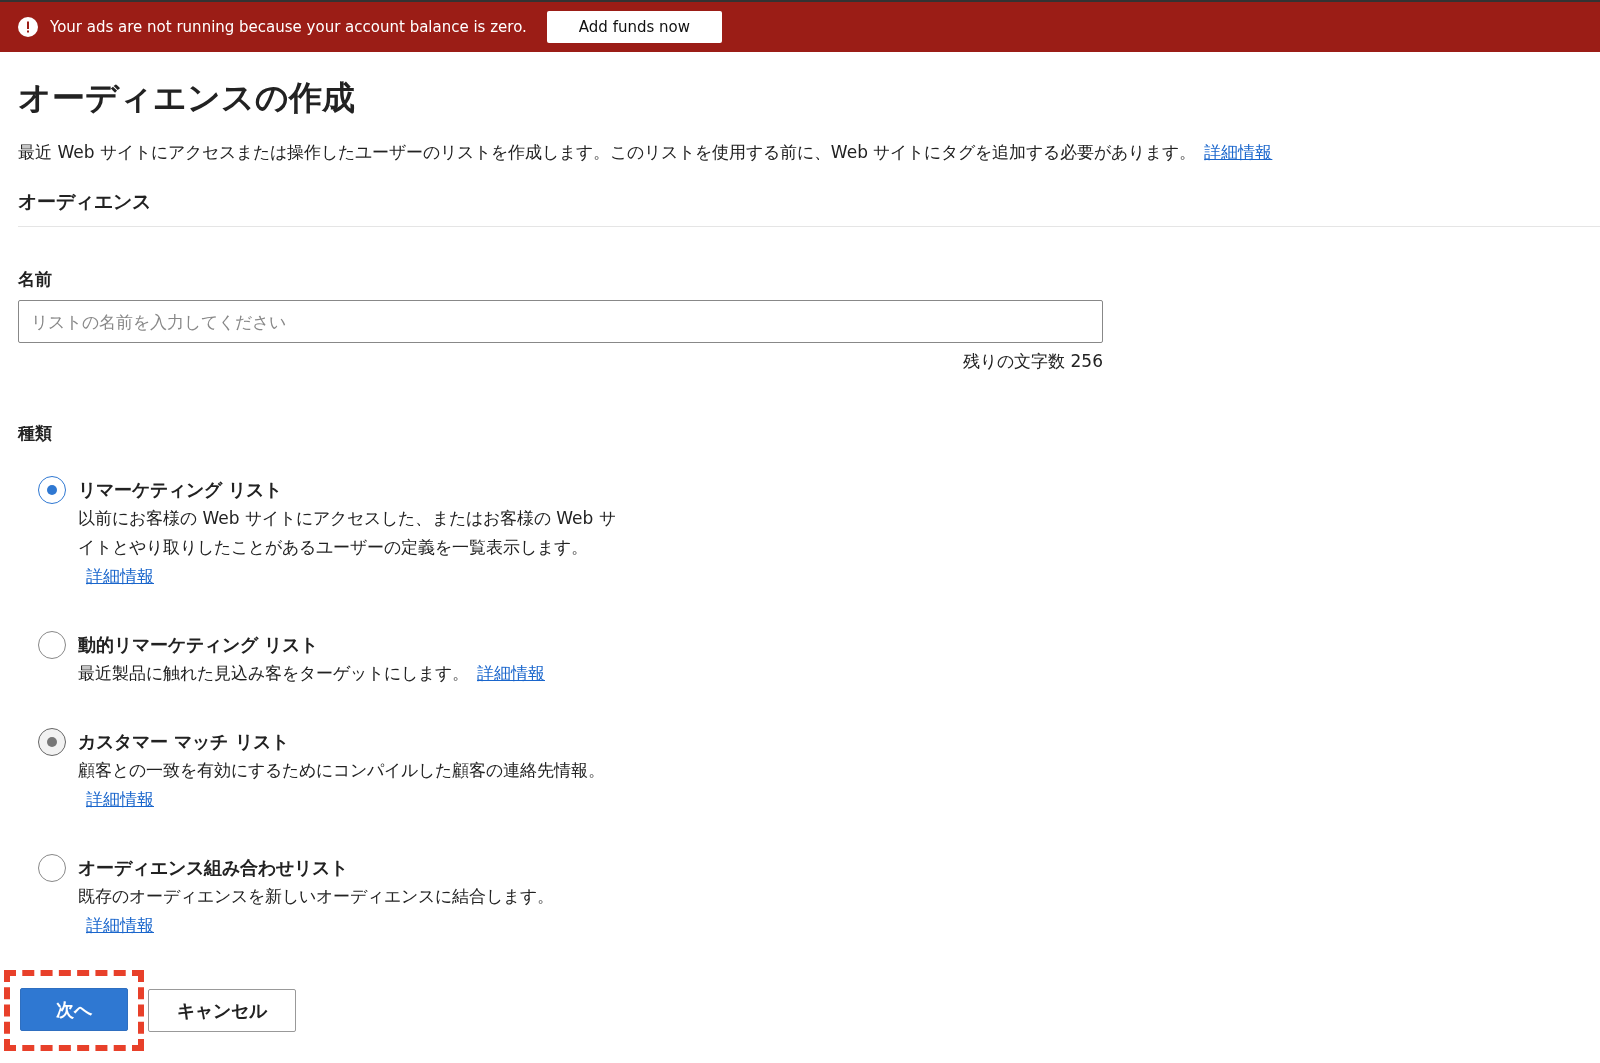 This screenshot has width=1600, height=1063. What do you see at coordinates (35, 433) in the screenshot?
I see `field-label: 種類` at bounding box center [35, 433].